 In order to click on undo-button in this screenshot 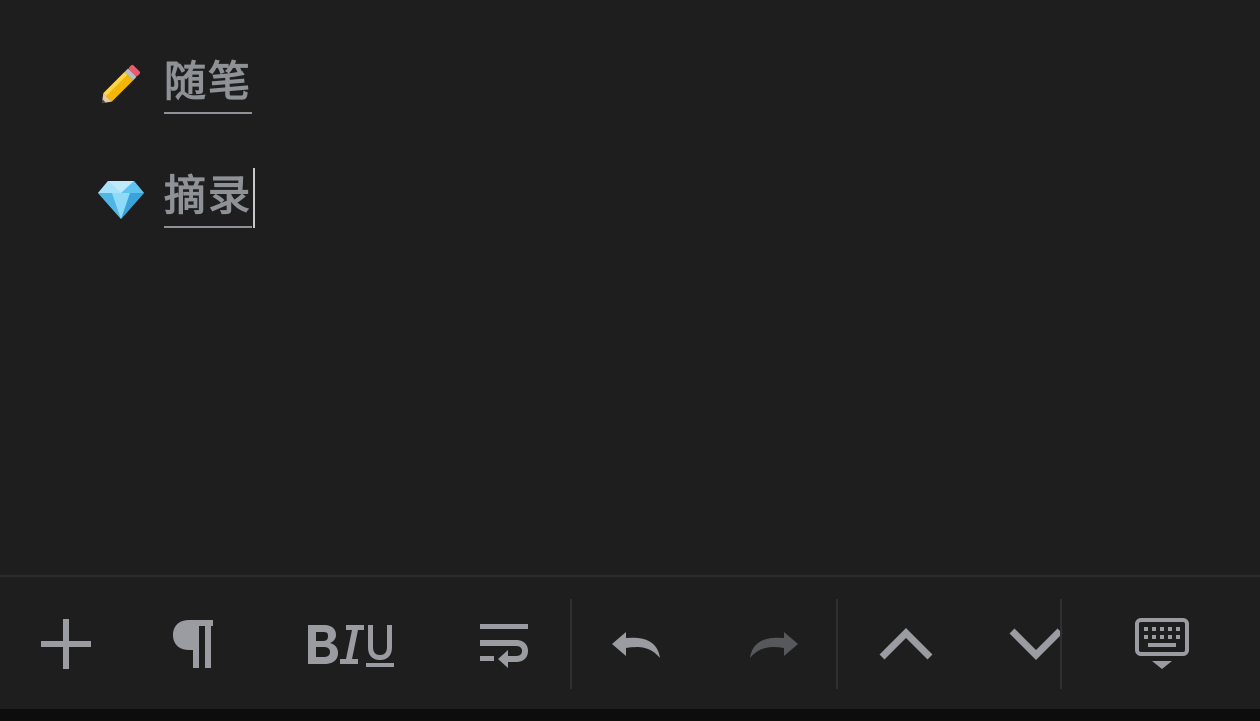, I will do `click(640, 644)`.